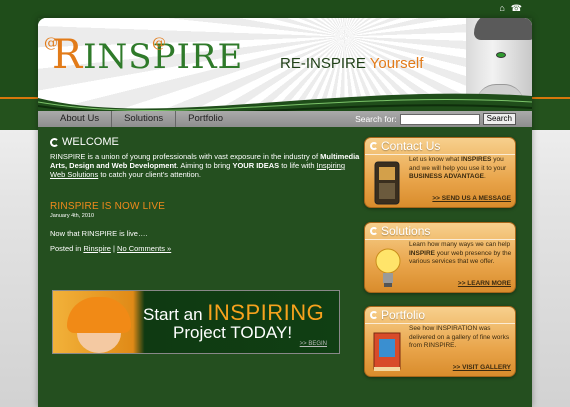  What do you see at coordinates (460, 244) in the screenshot?
I see `solutions-text-1: Learn how many ways we can help` at bounding box center [460, 244].